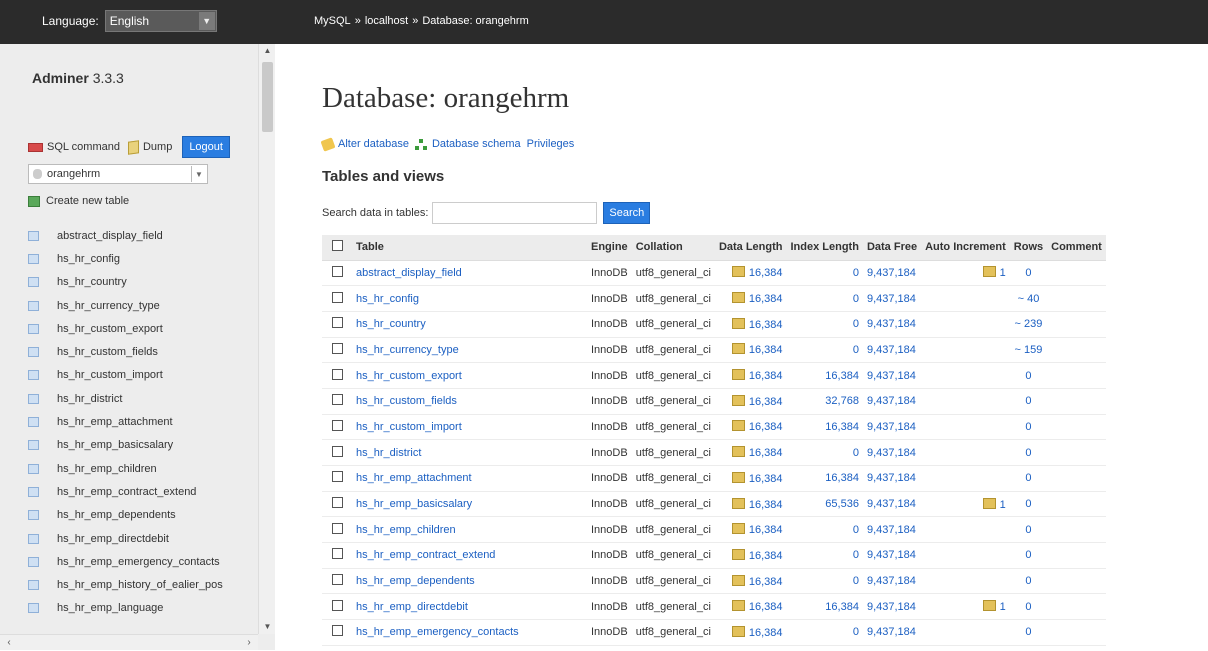 This screenshot has height=651, width=1208. Describe the element at coordinates (388, 453) in the screenshot. I see `table-name-link: hs_hr_district` at that location.